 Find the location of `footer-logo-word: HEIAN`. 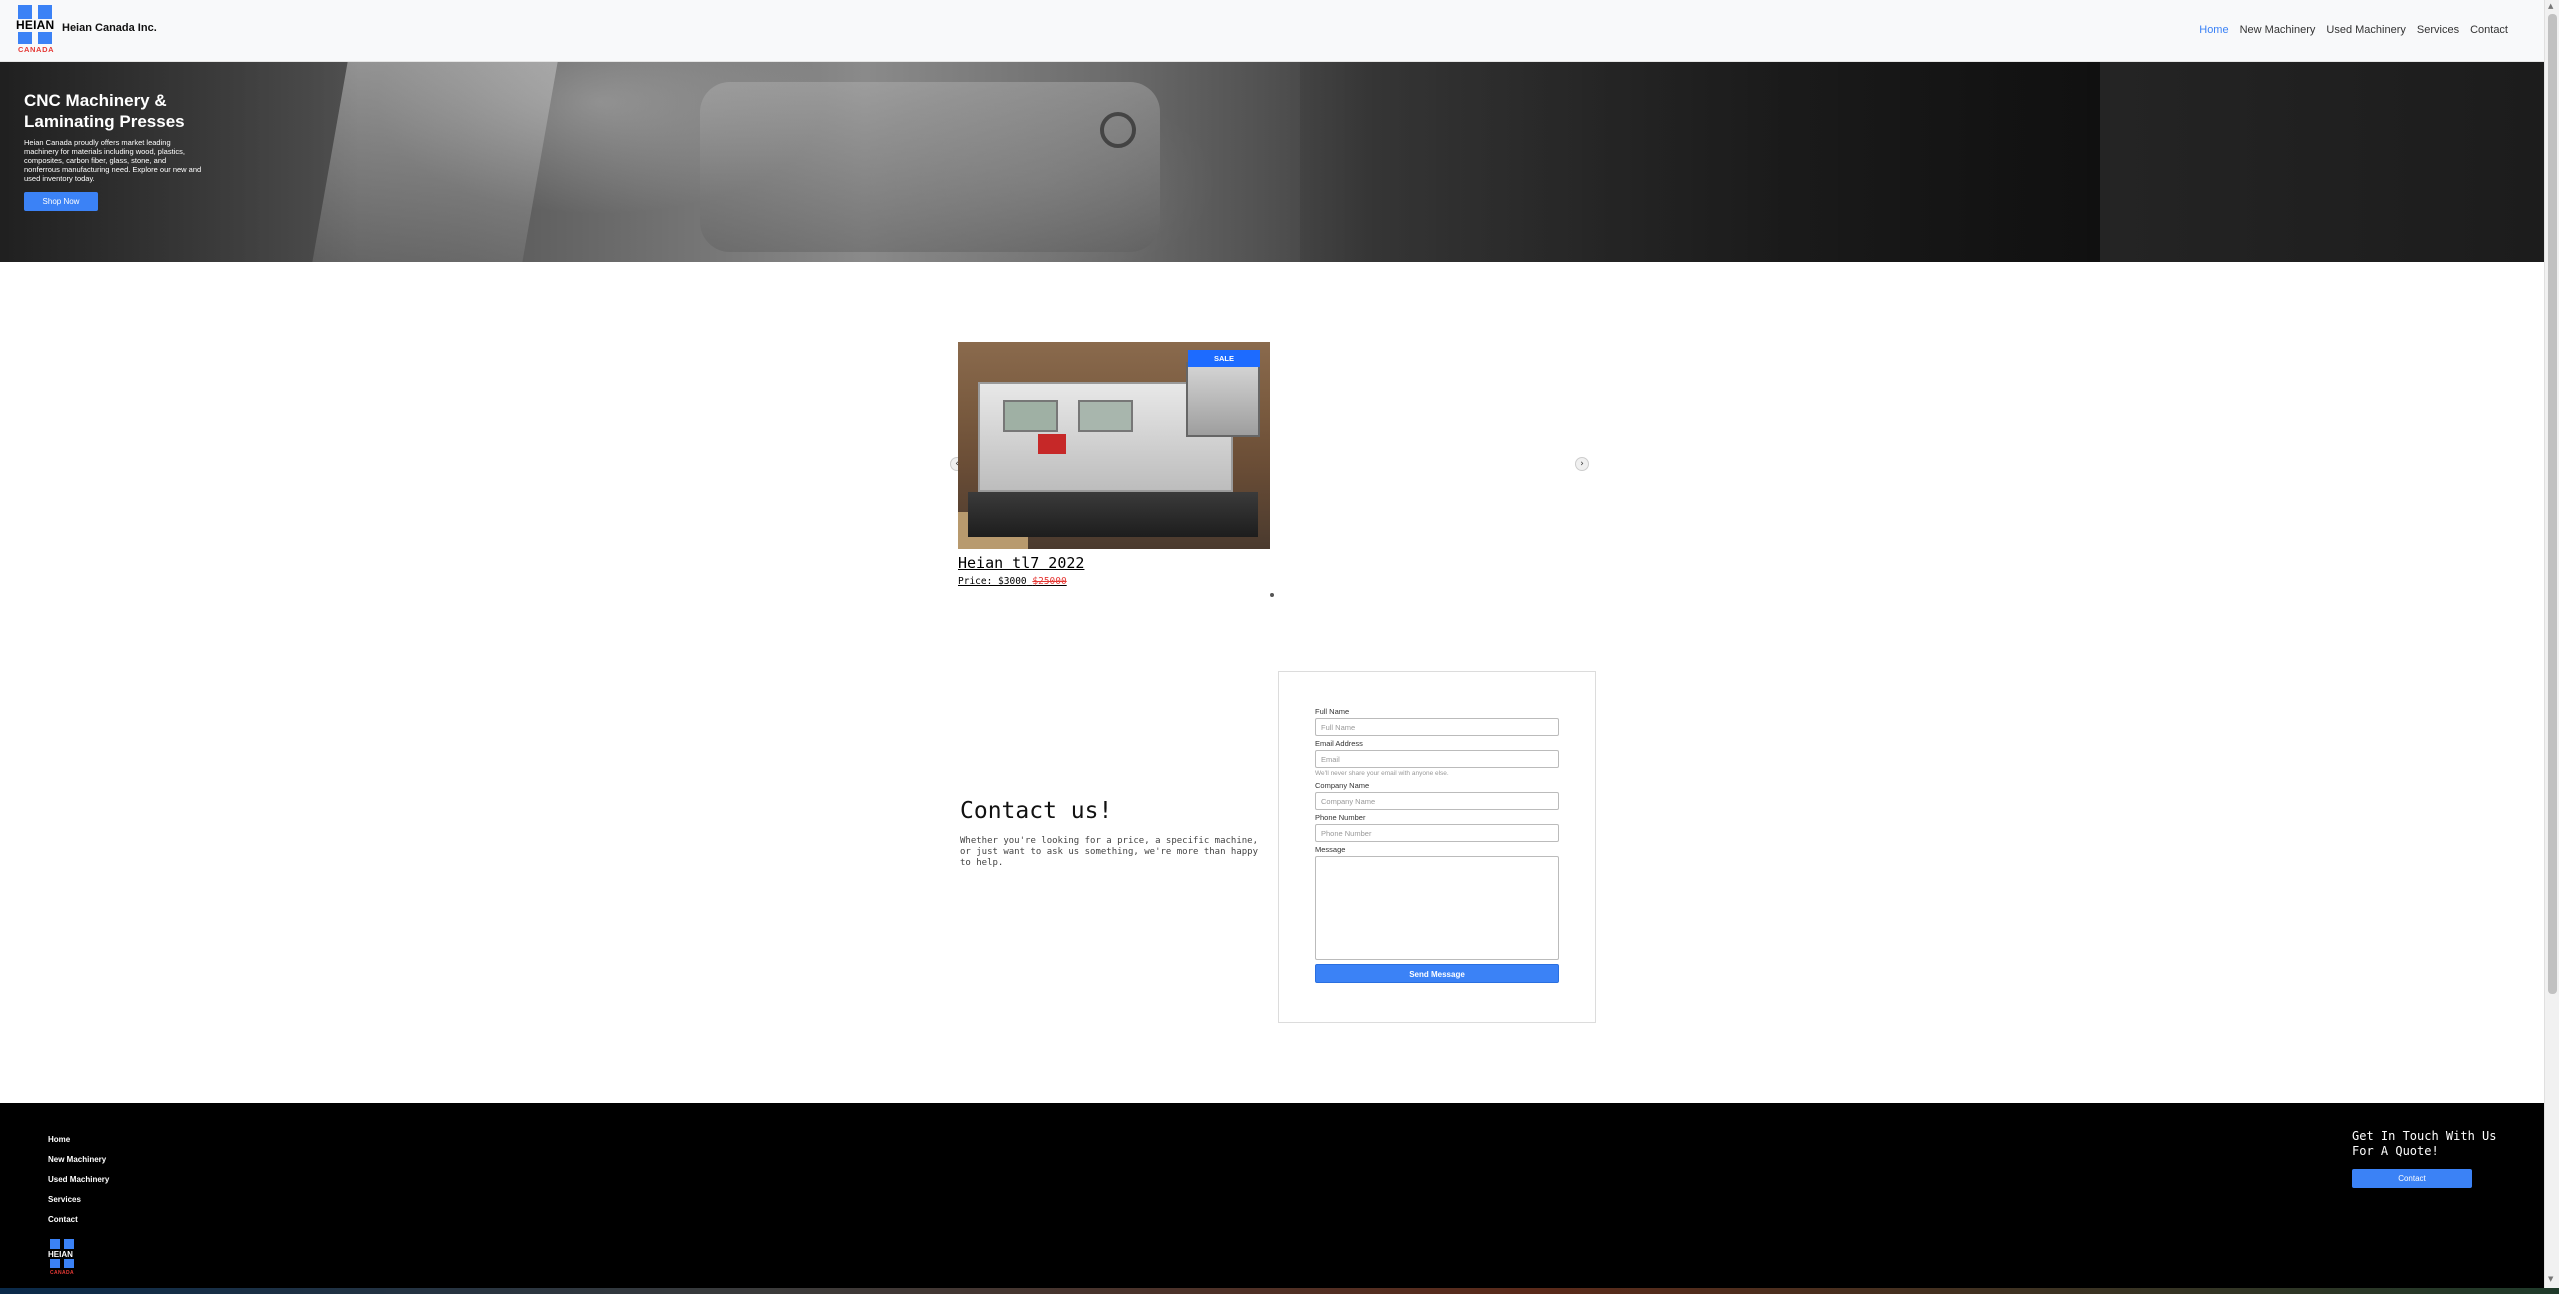

footer-logo-word: HEIAN is located at coordinates (60, 1254).